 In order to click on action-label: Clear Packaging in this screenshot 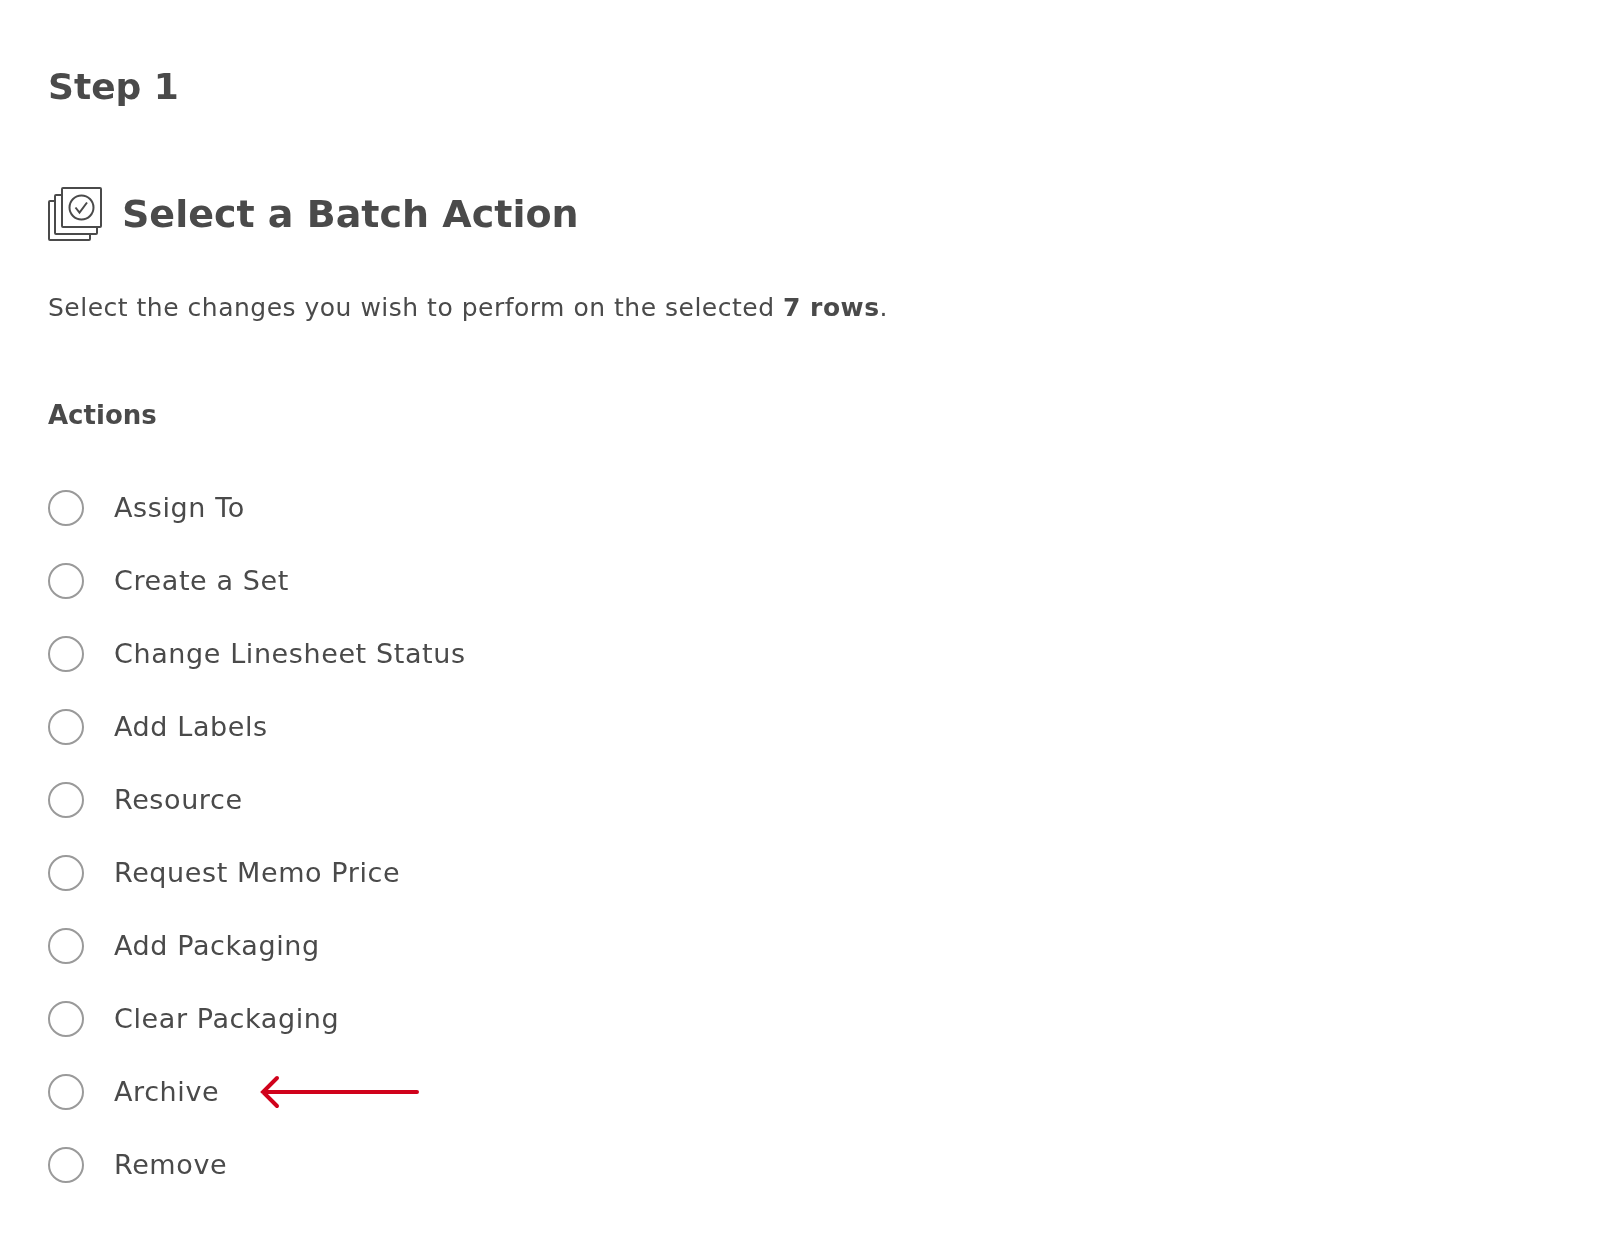, I will do `click(227, 1019)`.